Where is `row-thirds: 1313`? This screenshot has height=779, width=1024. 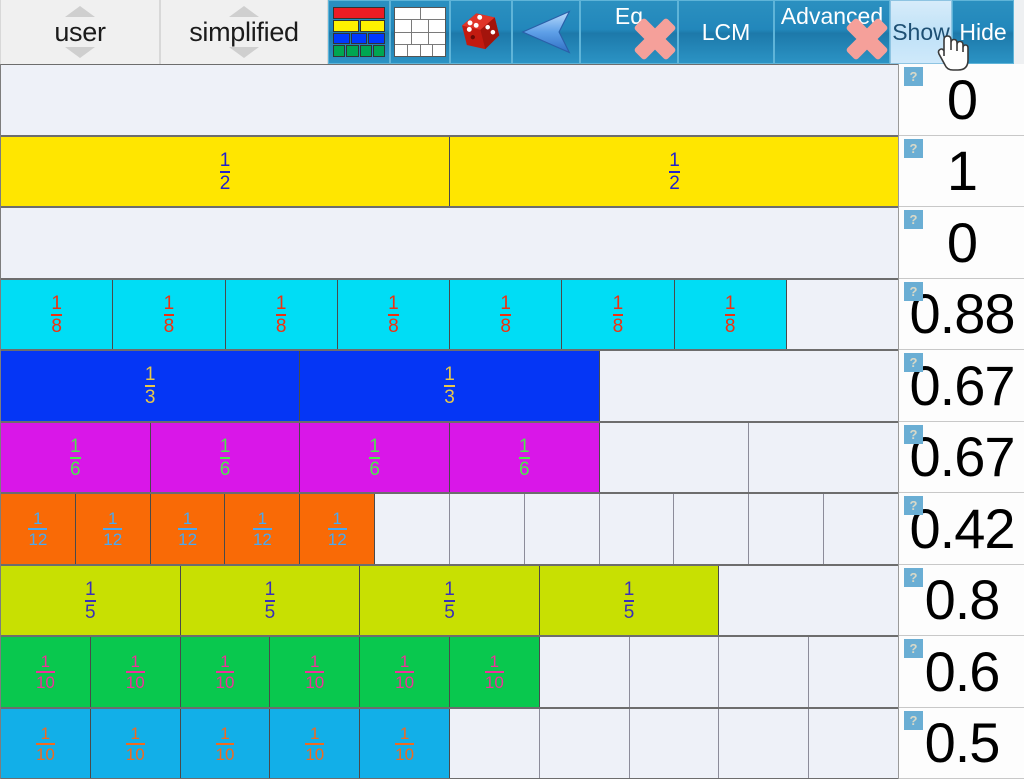
row-thirds: 1313 is located at coordinates (450, 386).